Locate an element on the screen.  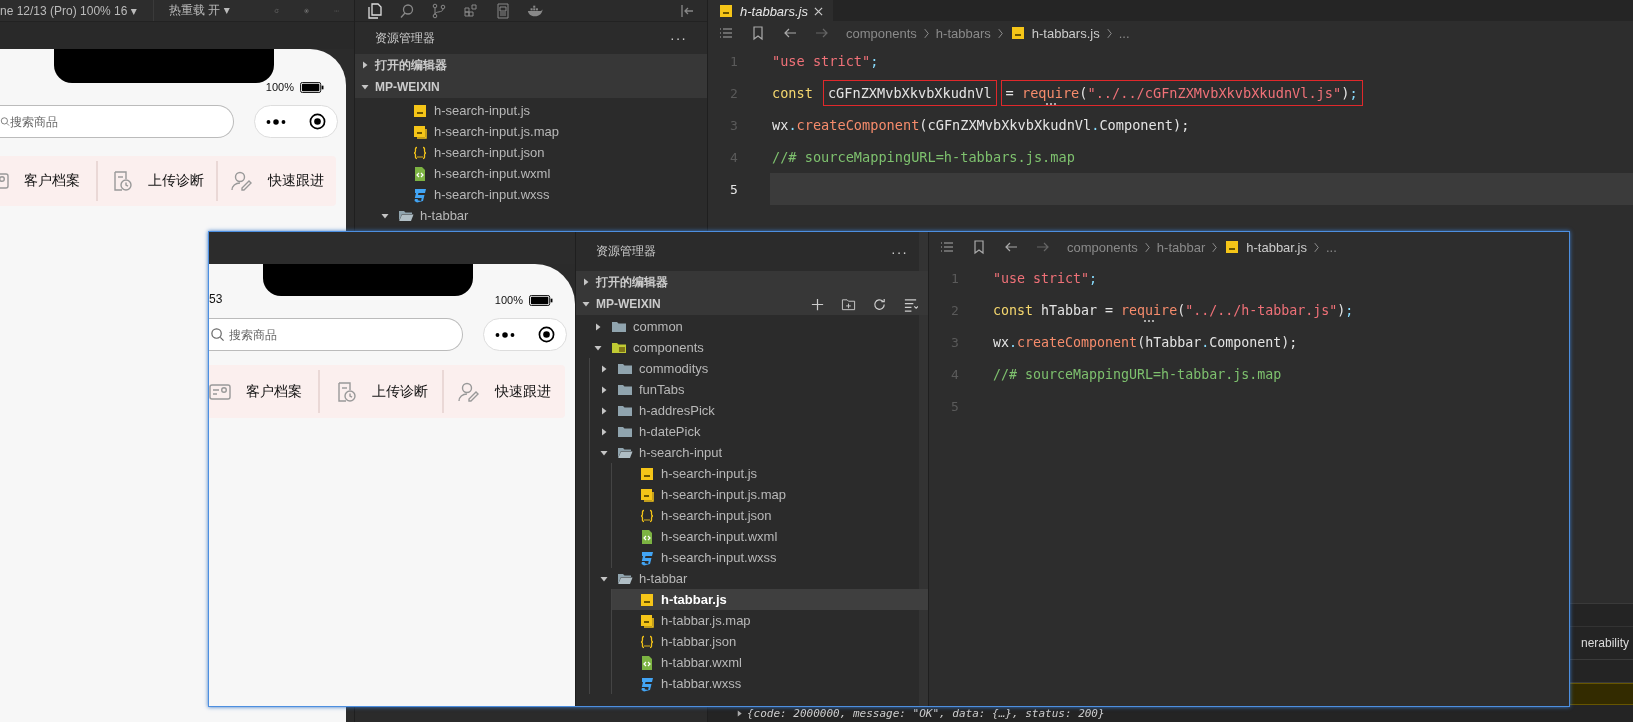
file-item: h-tabbar.js.map is located at coordinates (770, 620).